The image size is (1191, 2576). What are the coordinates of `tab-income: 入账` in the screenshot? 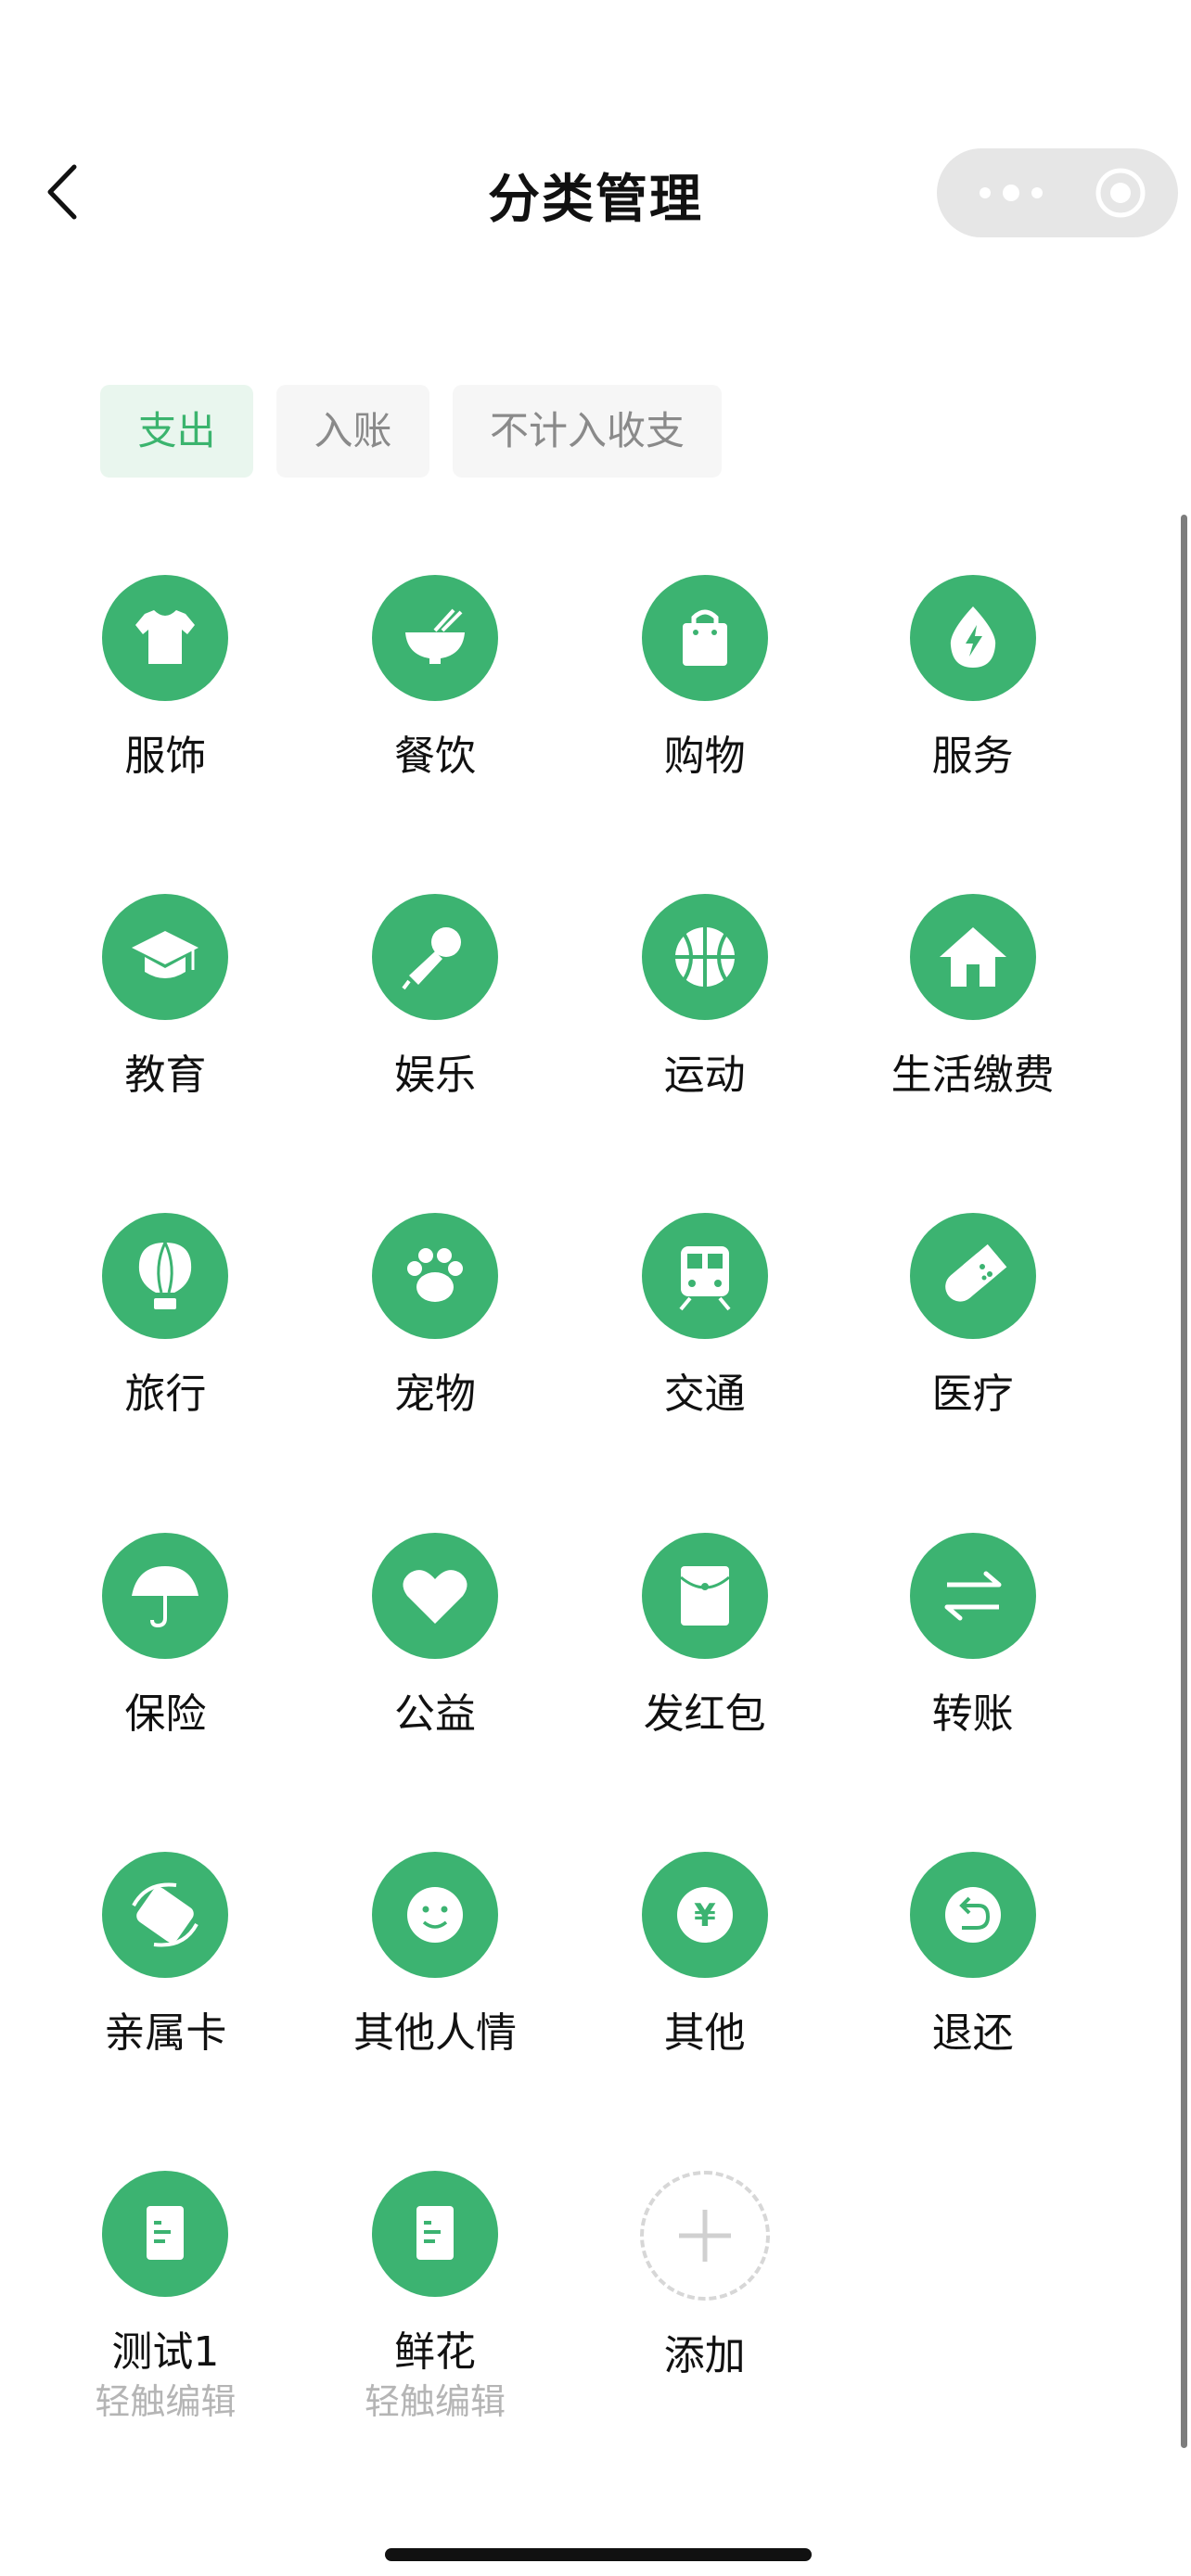 It's located at (352, 431).